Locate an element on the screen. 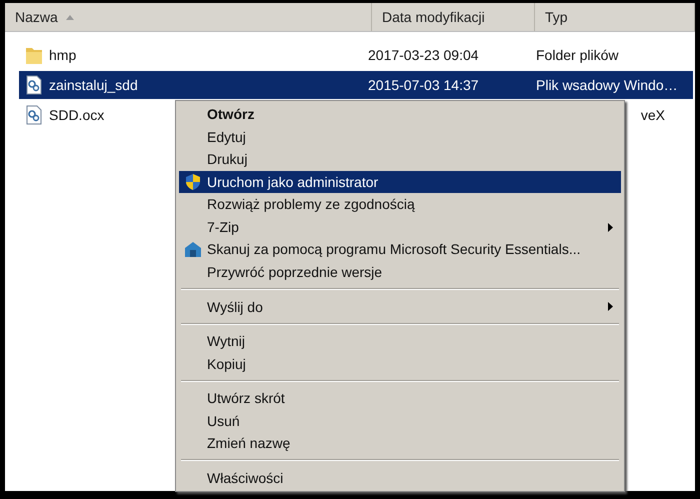 Image resolution: width=700 pixels, height=499 pixels. date-text: 2015-07-03 14:37 is located at coordinates (423, 85).